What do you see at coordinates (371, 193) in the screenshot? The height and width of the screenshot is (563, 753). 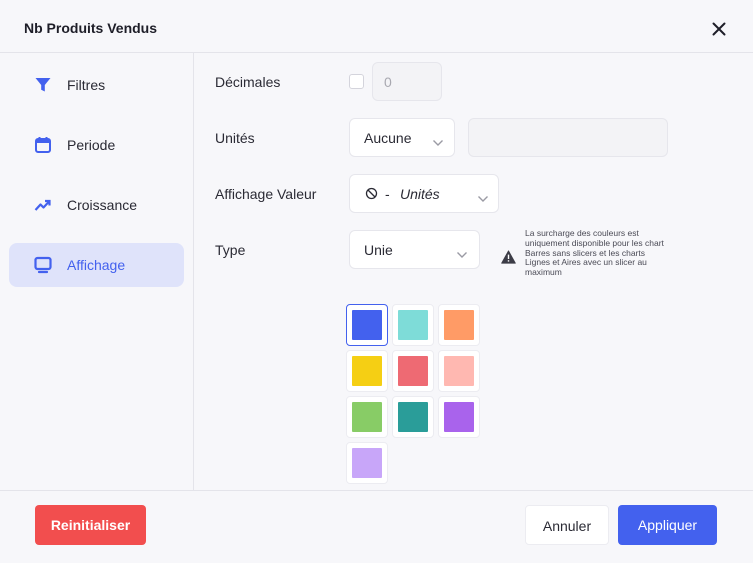 I see `block-icon` at bounding box center [371, 193].